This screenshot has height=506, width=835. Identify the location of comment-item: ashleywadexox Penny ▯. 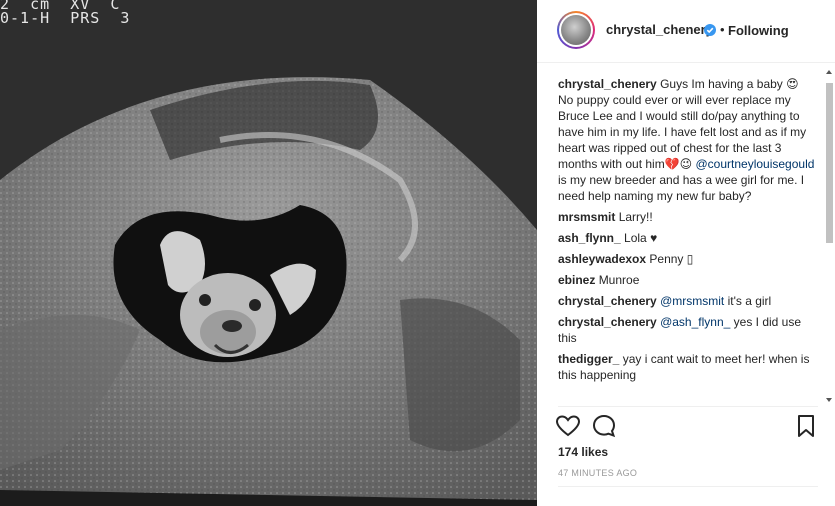
(687, 259).